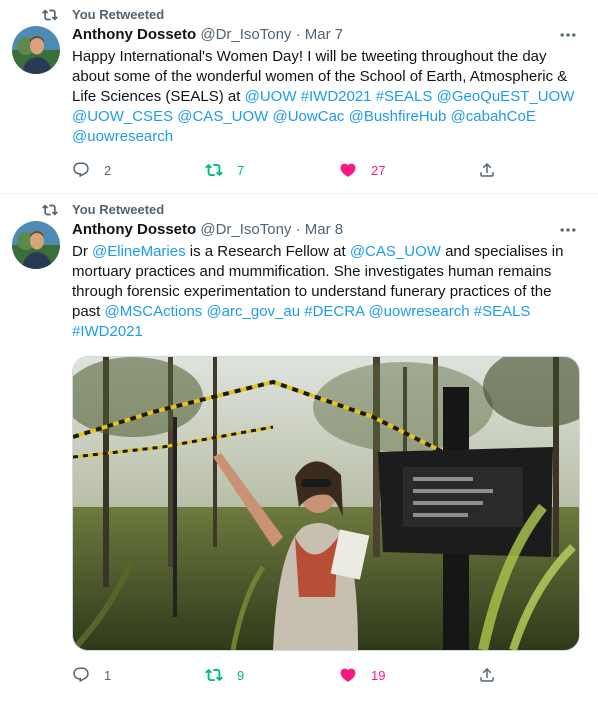 The height and width of the screenshot is (705, 598). I want to click on mention-link: @UowCac, so click(309, 116).